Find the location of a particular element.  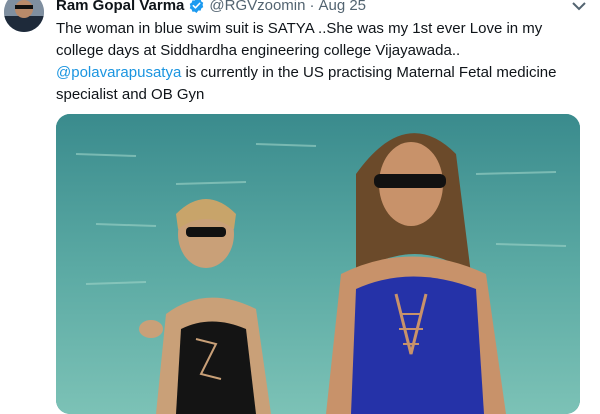

tweet-date: Aug 25 is located at coordinates (342, 7).